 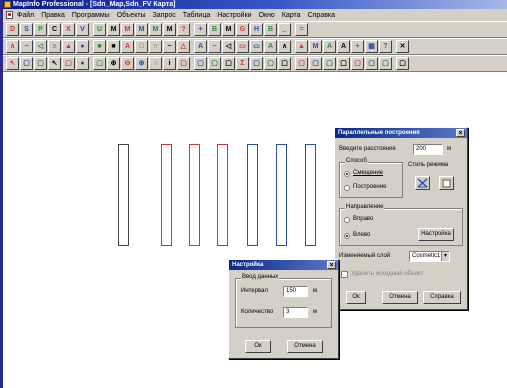 I want to click on toolbar-button: =, so click(x=301, y=29).